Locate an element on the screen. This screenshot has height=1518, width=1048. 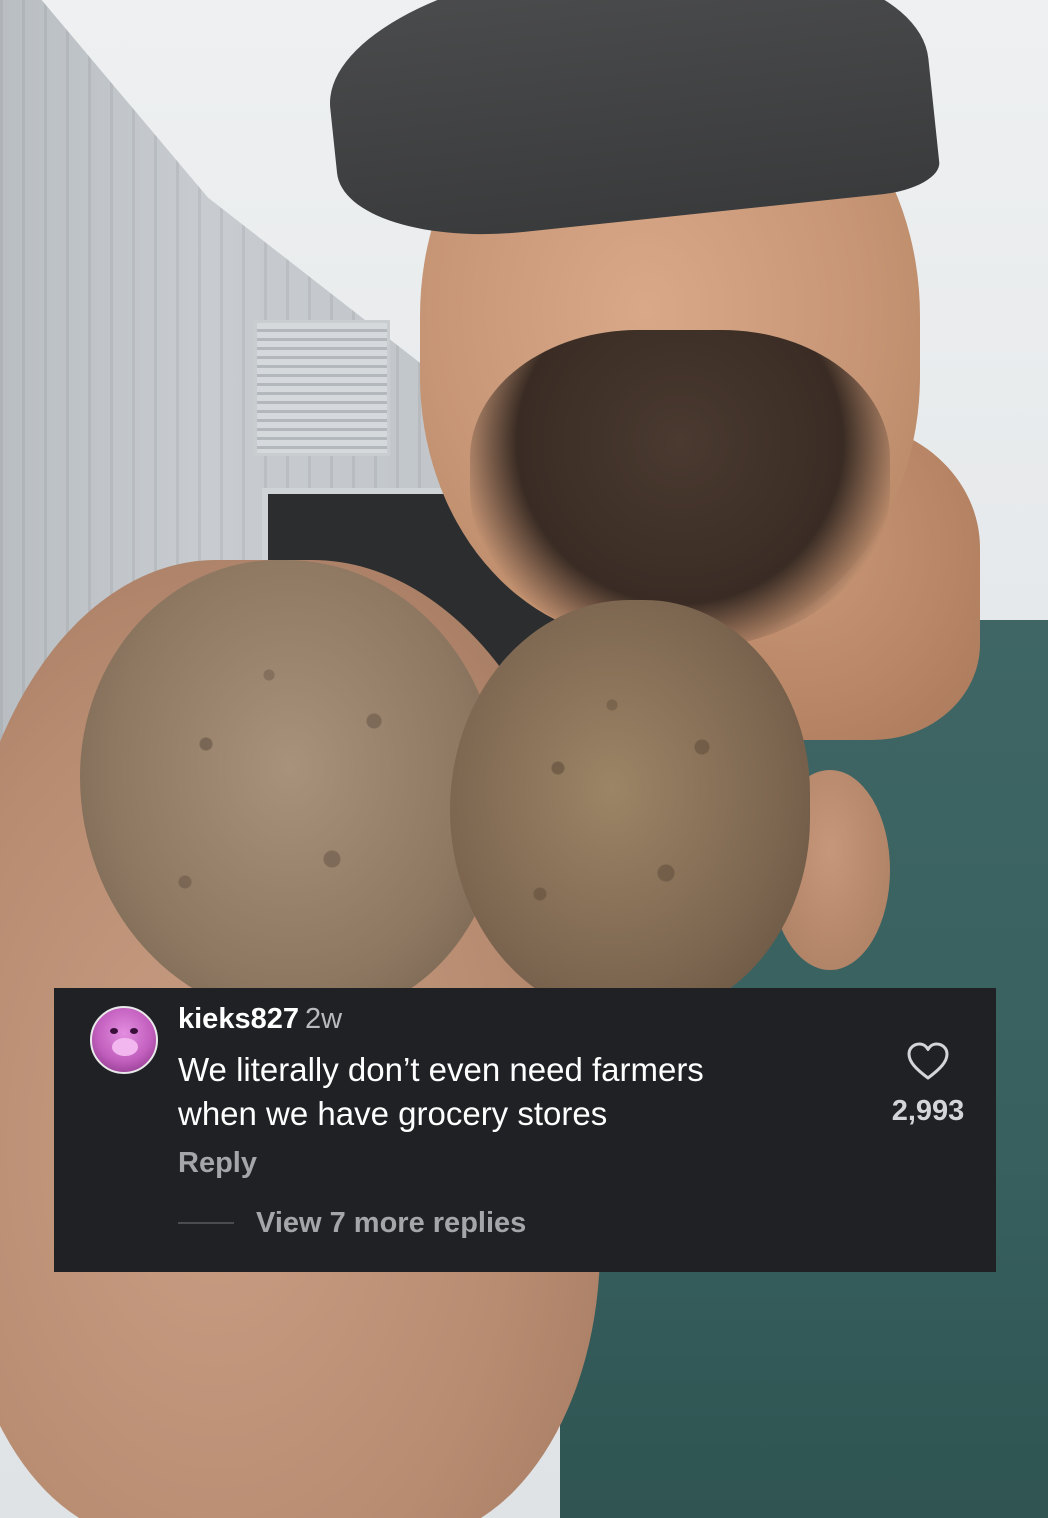
like-control: 2,993 is located at coordinates (928, 1085).